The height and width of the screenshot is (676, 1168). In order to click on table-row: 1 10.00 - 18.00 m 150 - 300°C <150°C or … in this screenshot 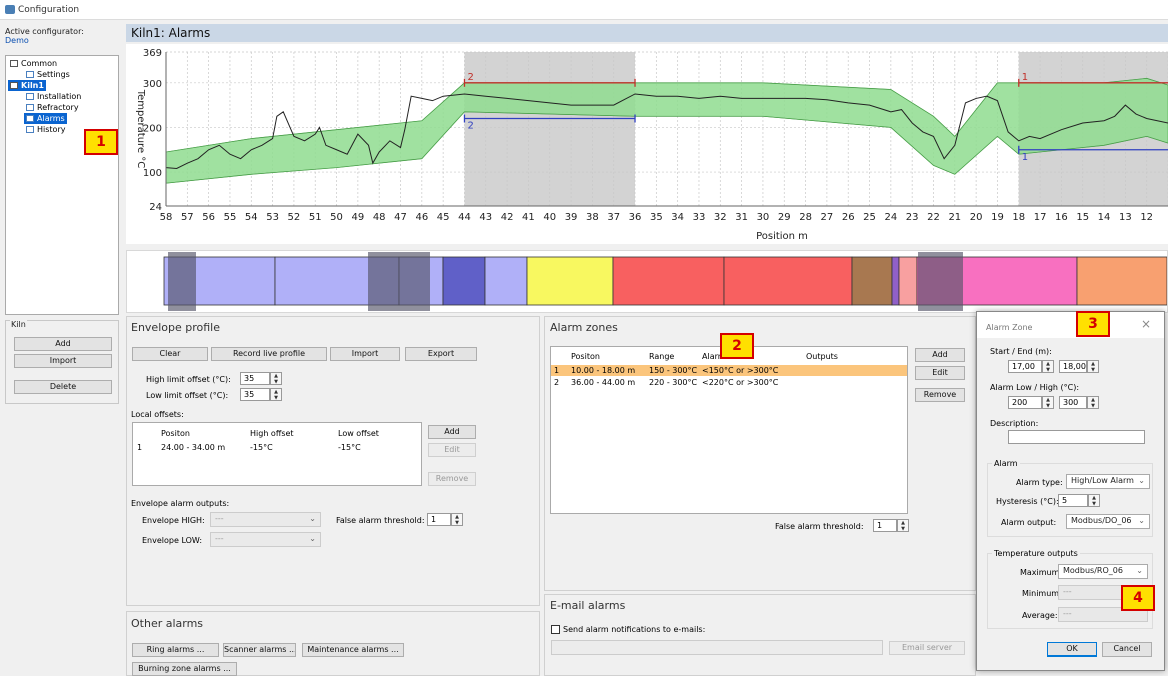, I will do `click(729, 370)`.